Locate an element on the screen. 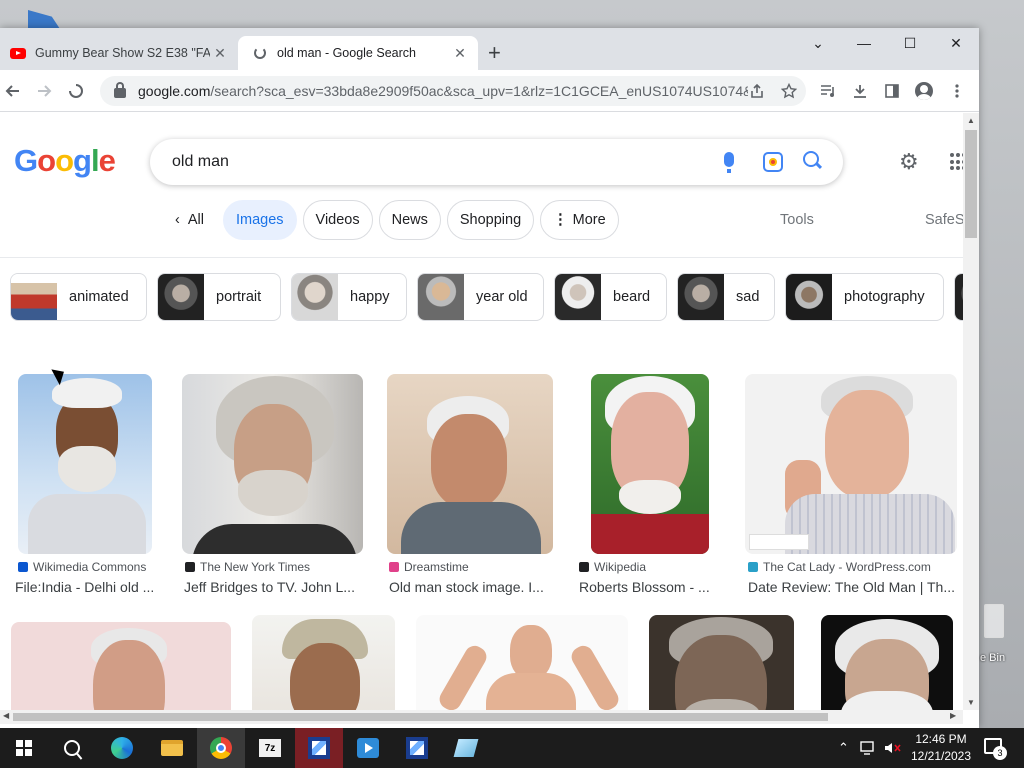 This screenshot has width=1024, height=768. forward-arrow-icon is located at coordinates (45, 91).